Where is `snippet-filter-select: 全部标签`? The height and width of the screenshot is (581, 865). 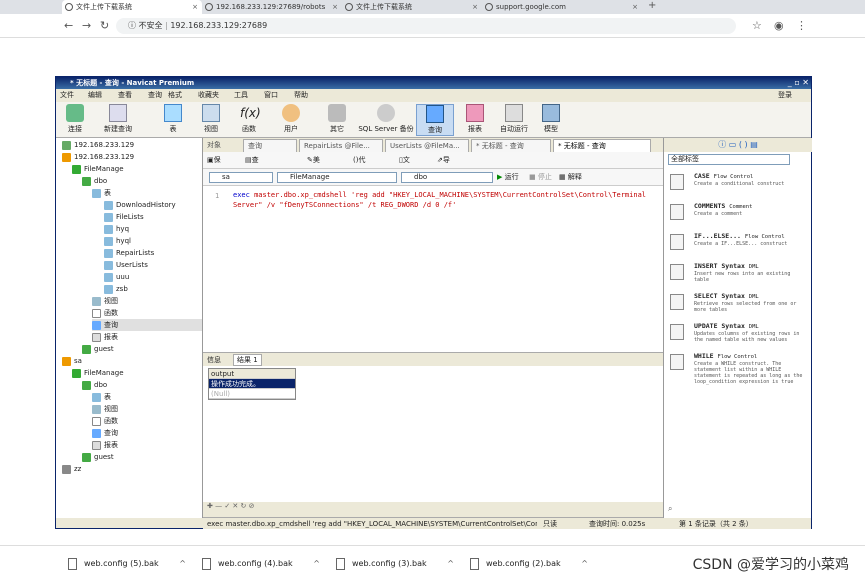
snippet-filter-select: 全部标签 is located at coordinates (729, 159).